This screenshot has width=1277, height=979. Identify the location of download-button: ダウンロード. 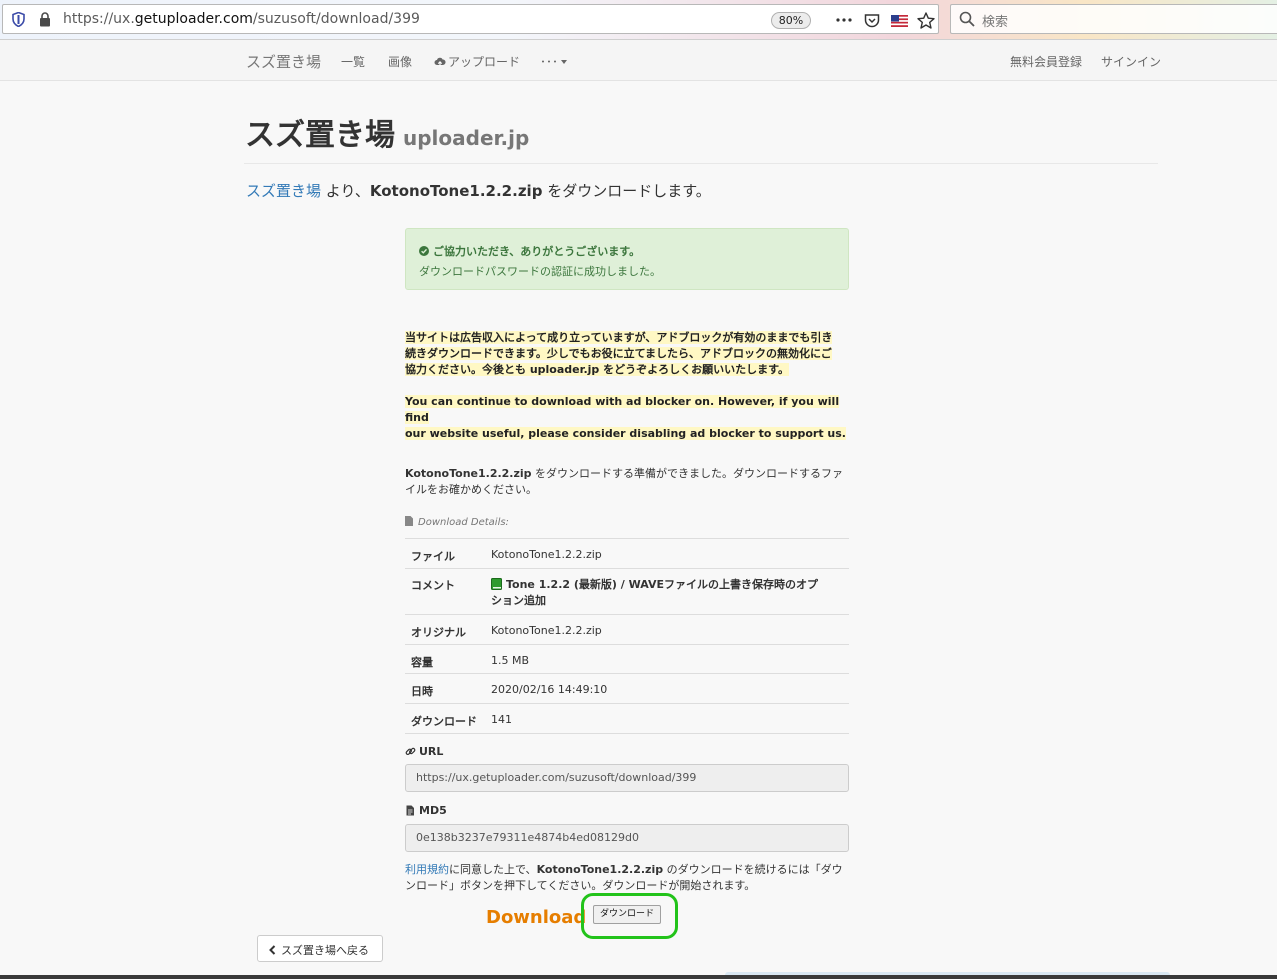
(627, 914).